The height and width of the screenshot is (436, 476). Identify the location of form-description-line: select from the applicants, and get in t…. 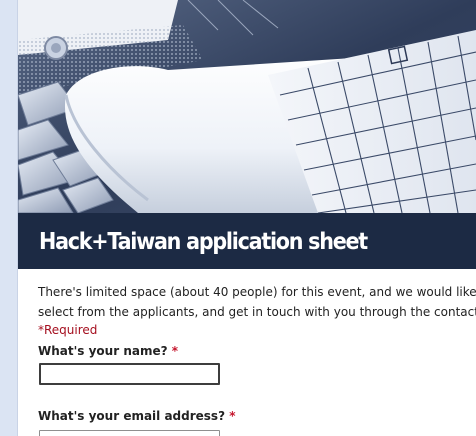
(257, 312).